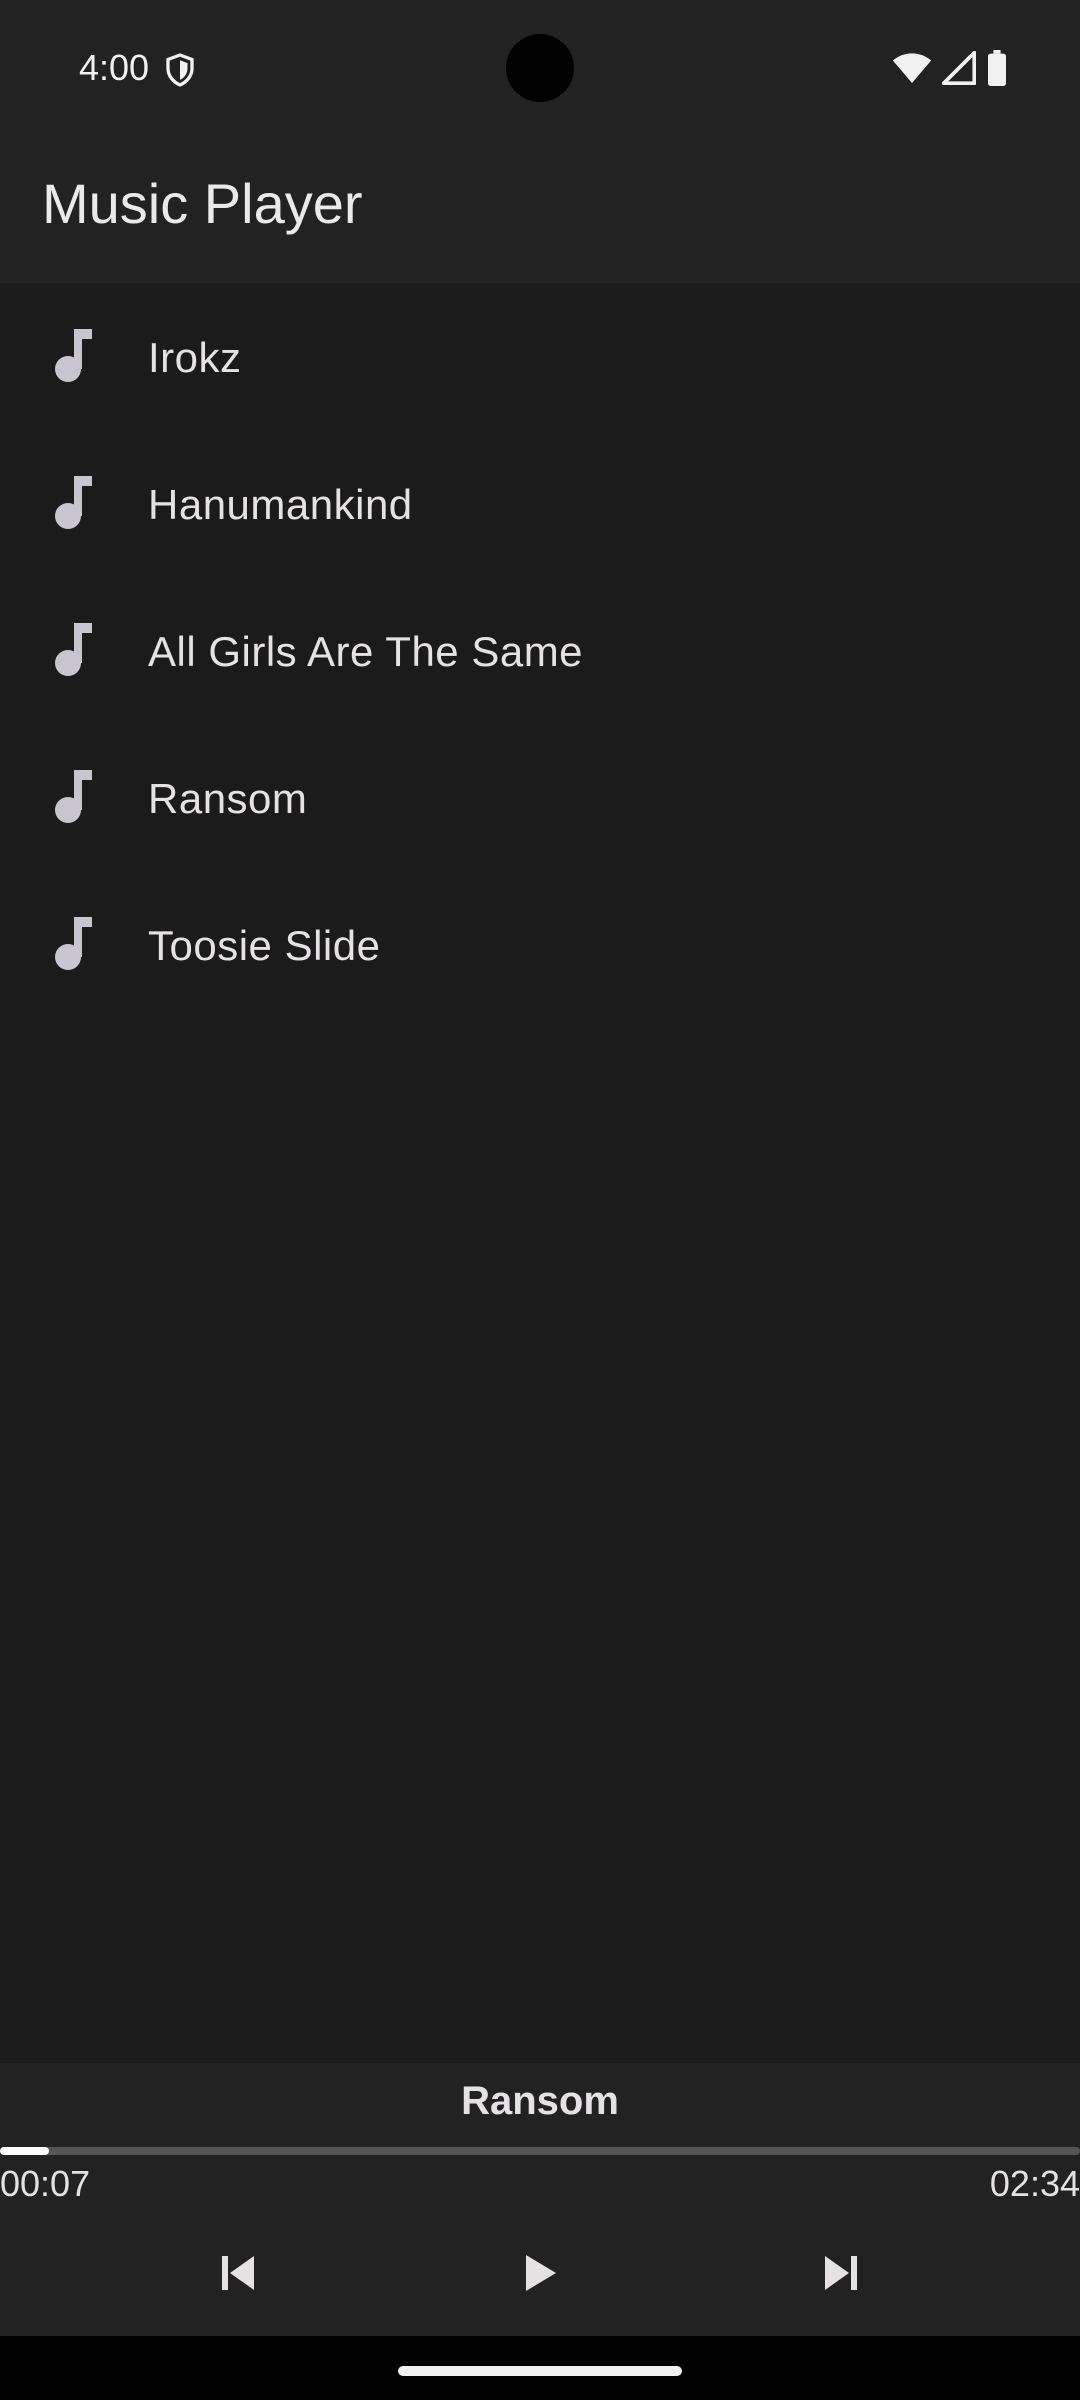  Describe the element at coordinates (180, 70) in the screenshot. I see `shield-icon` at that location.